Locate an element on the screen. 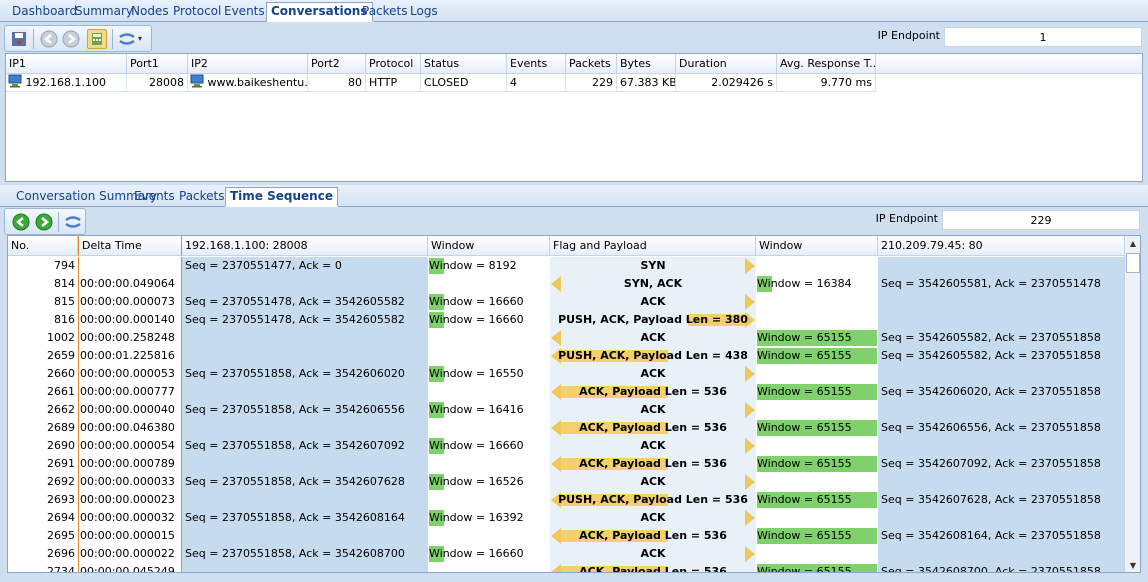 This screenshot has height=582, width=1148. delta-time: 00:00:00.000033 is located at coordinates (130, 482).